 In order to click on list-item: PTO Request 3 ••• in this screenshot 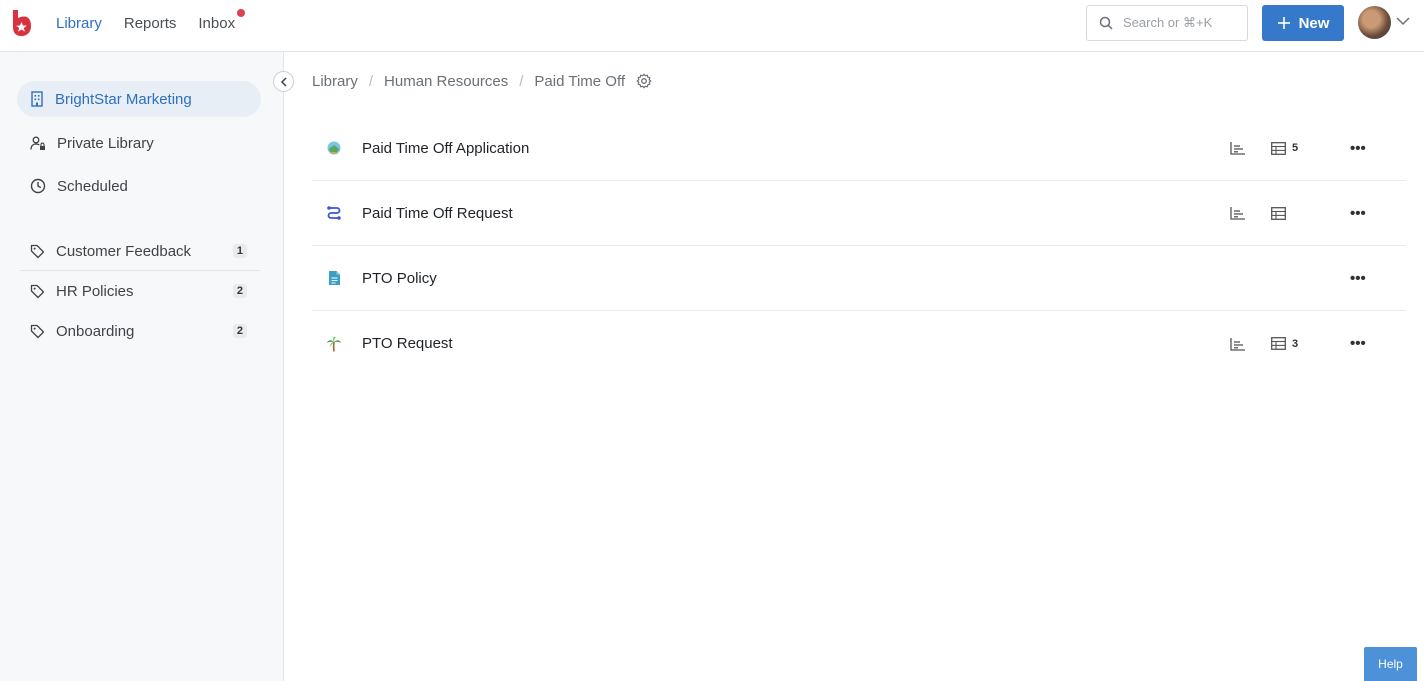, I will do `click(859, 343)`.